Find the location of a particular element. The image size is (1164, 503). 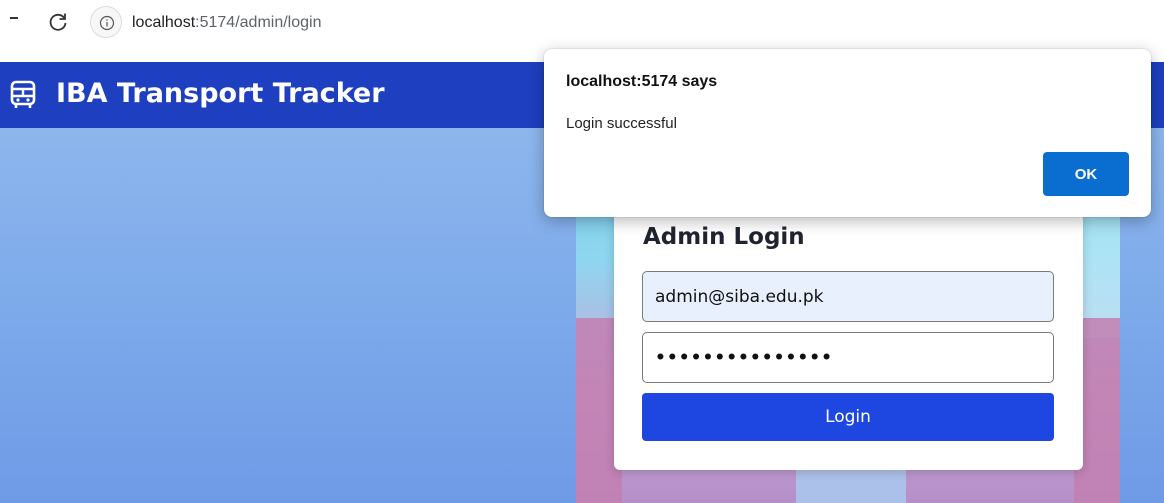

email-field: admin@siba.edu.pk is located at coordinates (848, 296).